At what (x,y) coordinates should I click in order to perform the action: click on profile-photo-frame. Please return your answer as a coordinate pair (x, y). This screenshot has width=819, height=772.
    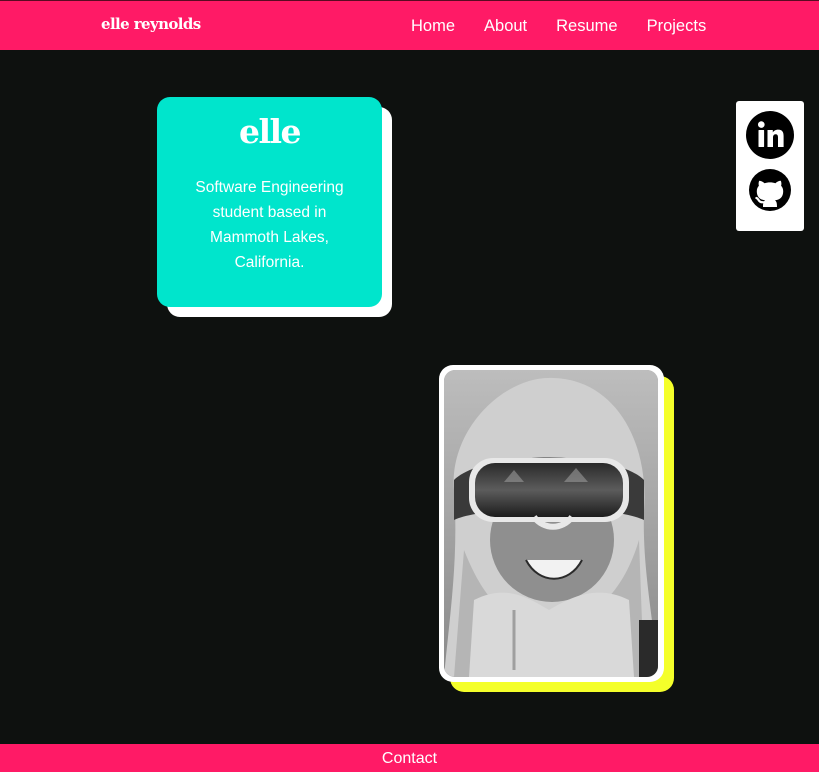
    Looking at the image, I should click on (551, 523).